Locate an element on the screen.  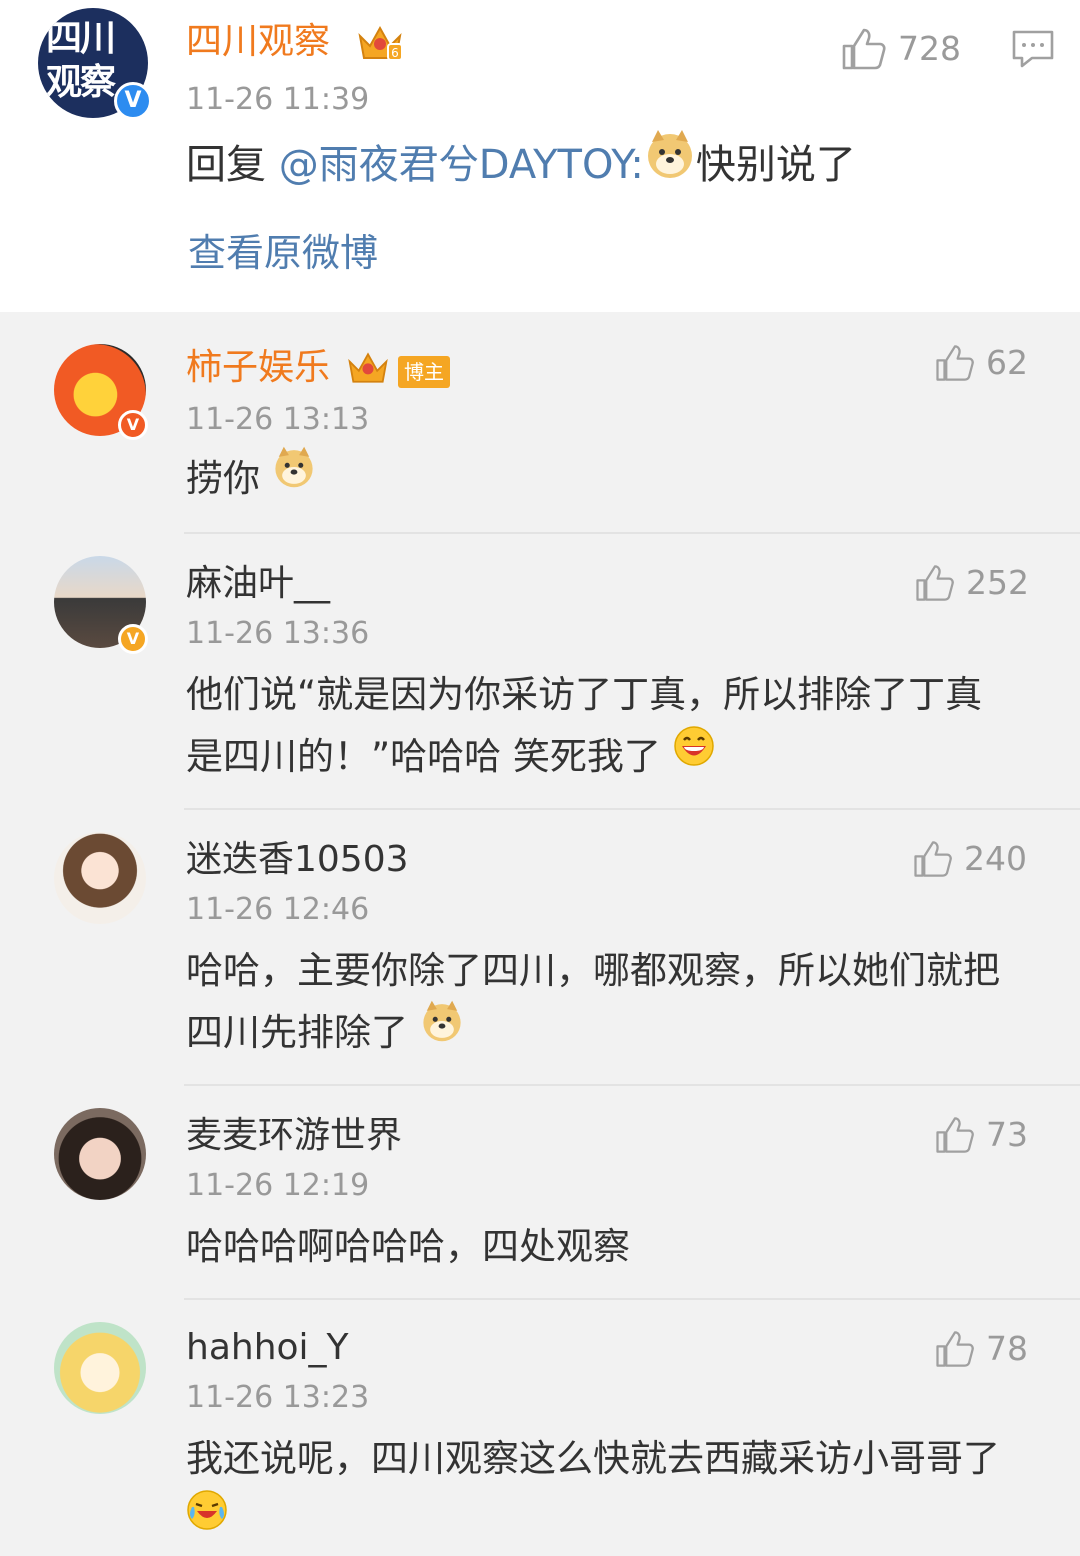
cry-laugh-emoji is located at coordinates (207, 1519).